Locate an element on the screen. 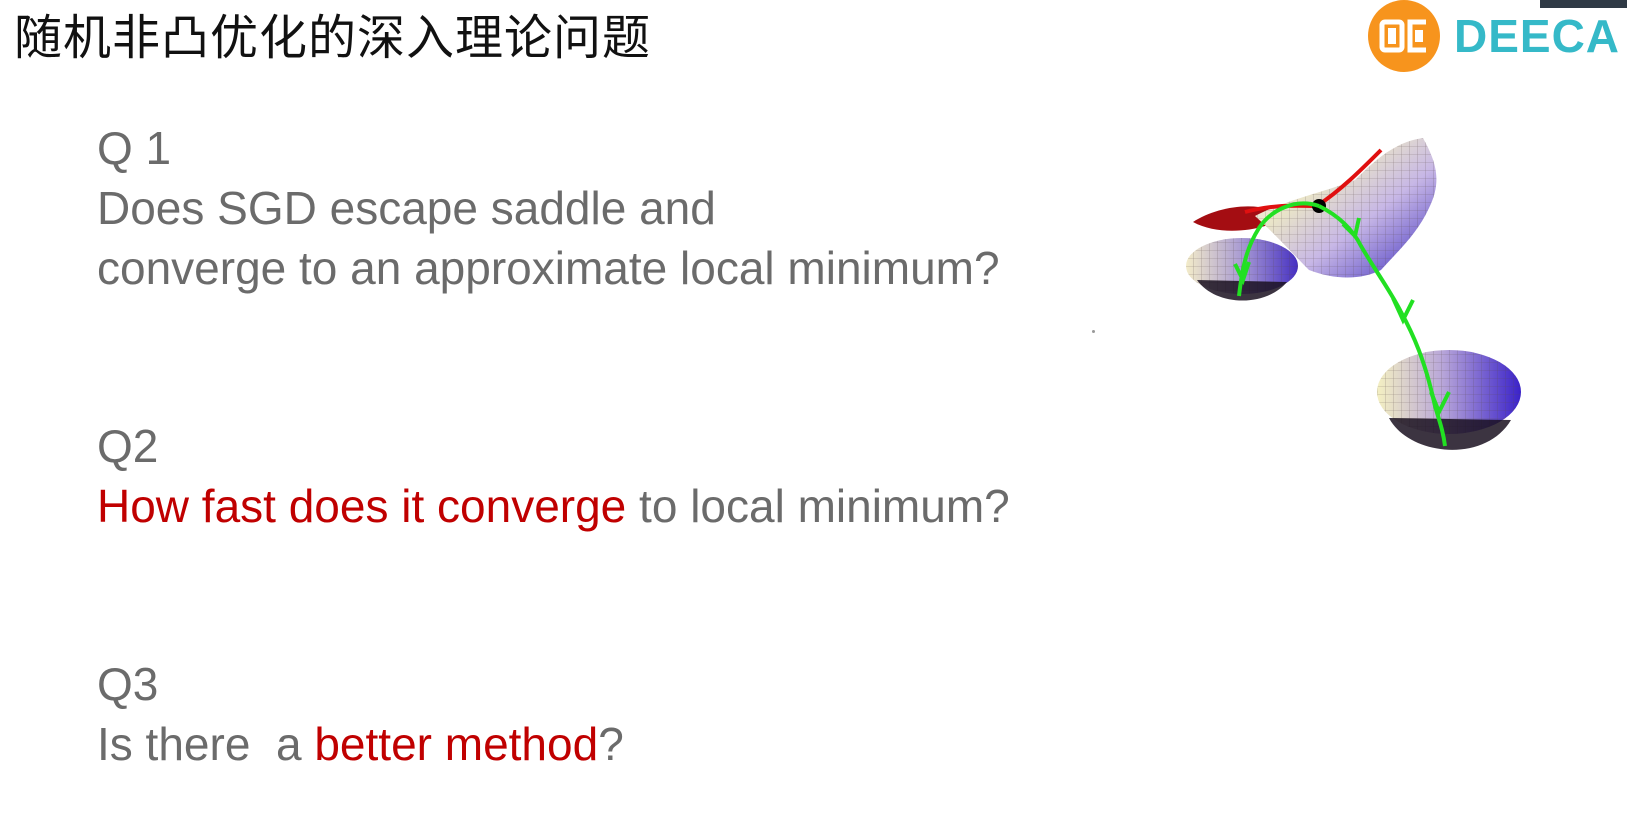 The width and height of the screenshot is (1627, 816). page-title: 随机非凸优化的深入理论问题 is located at coordinates (333, 38).